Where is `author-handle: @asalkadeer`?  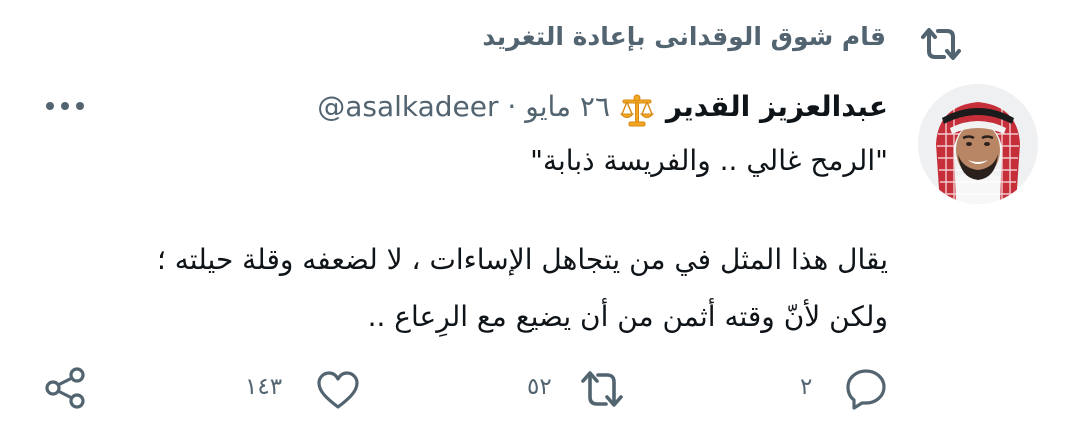 author-handle: @asalkadeer is located at coordinates (407, 106).